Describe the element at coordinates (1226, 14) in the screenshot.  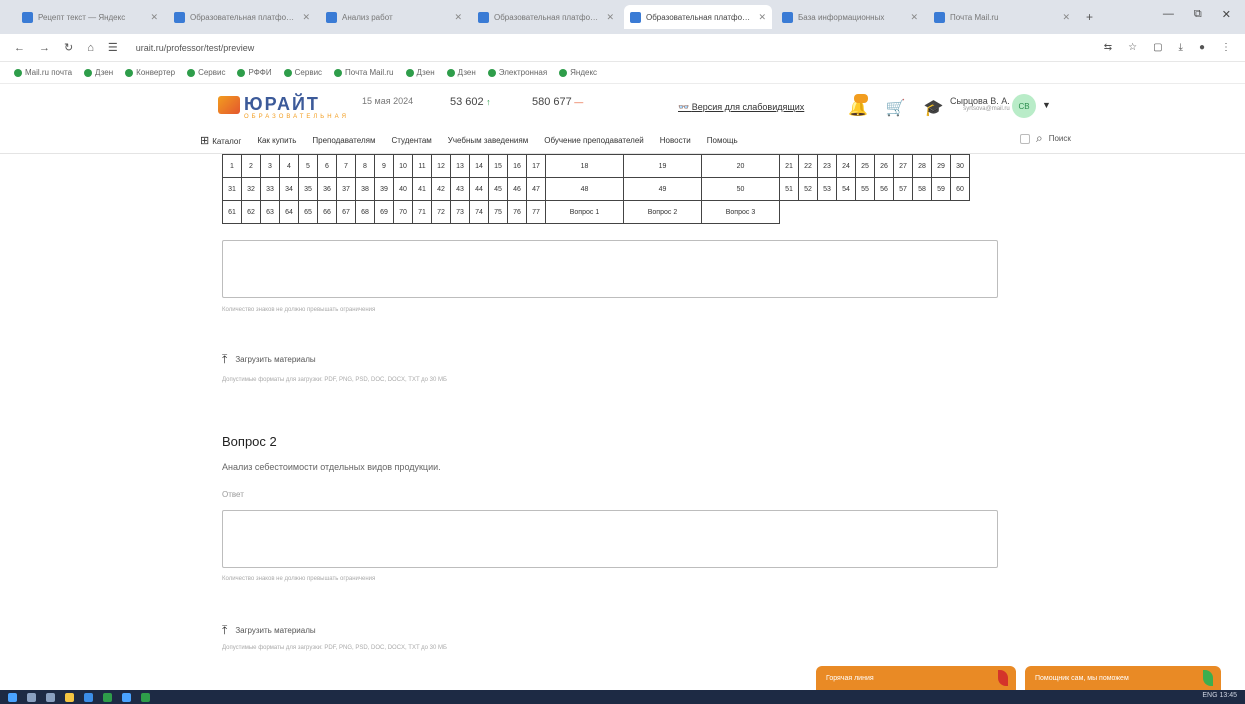
I see `close-window-button: ✕` at that location.